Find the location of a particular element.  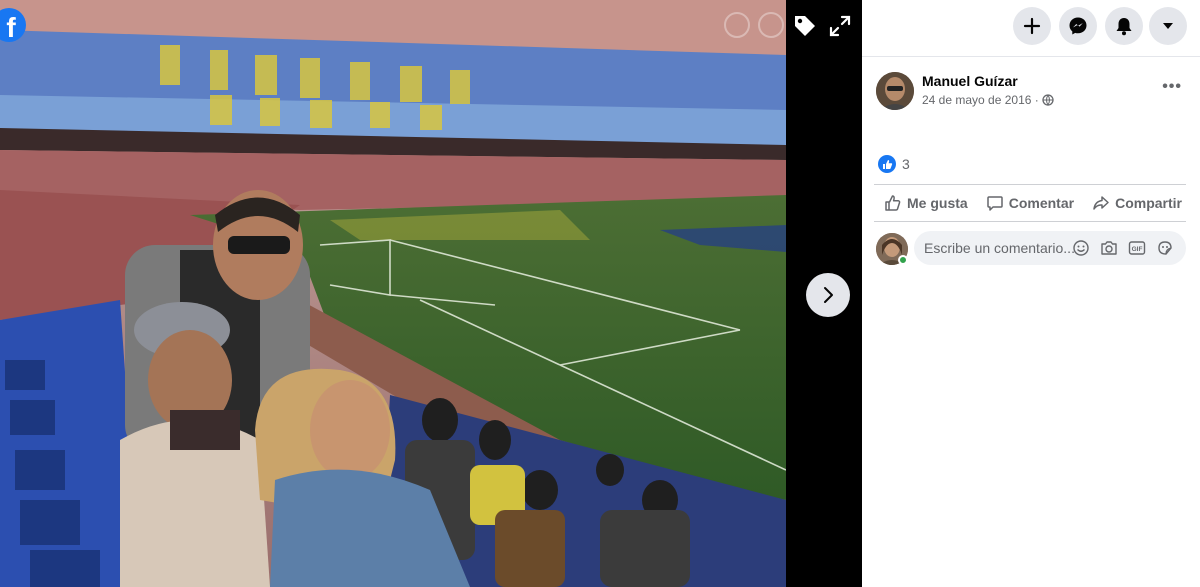

post-options-button: ••• is located at coordinates (1172, 87).